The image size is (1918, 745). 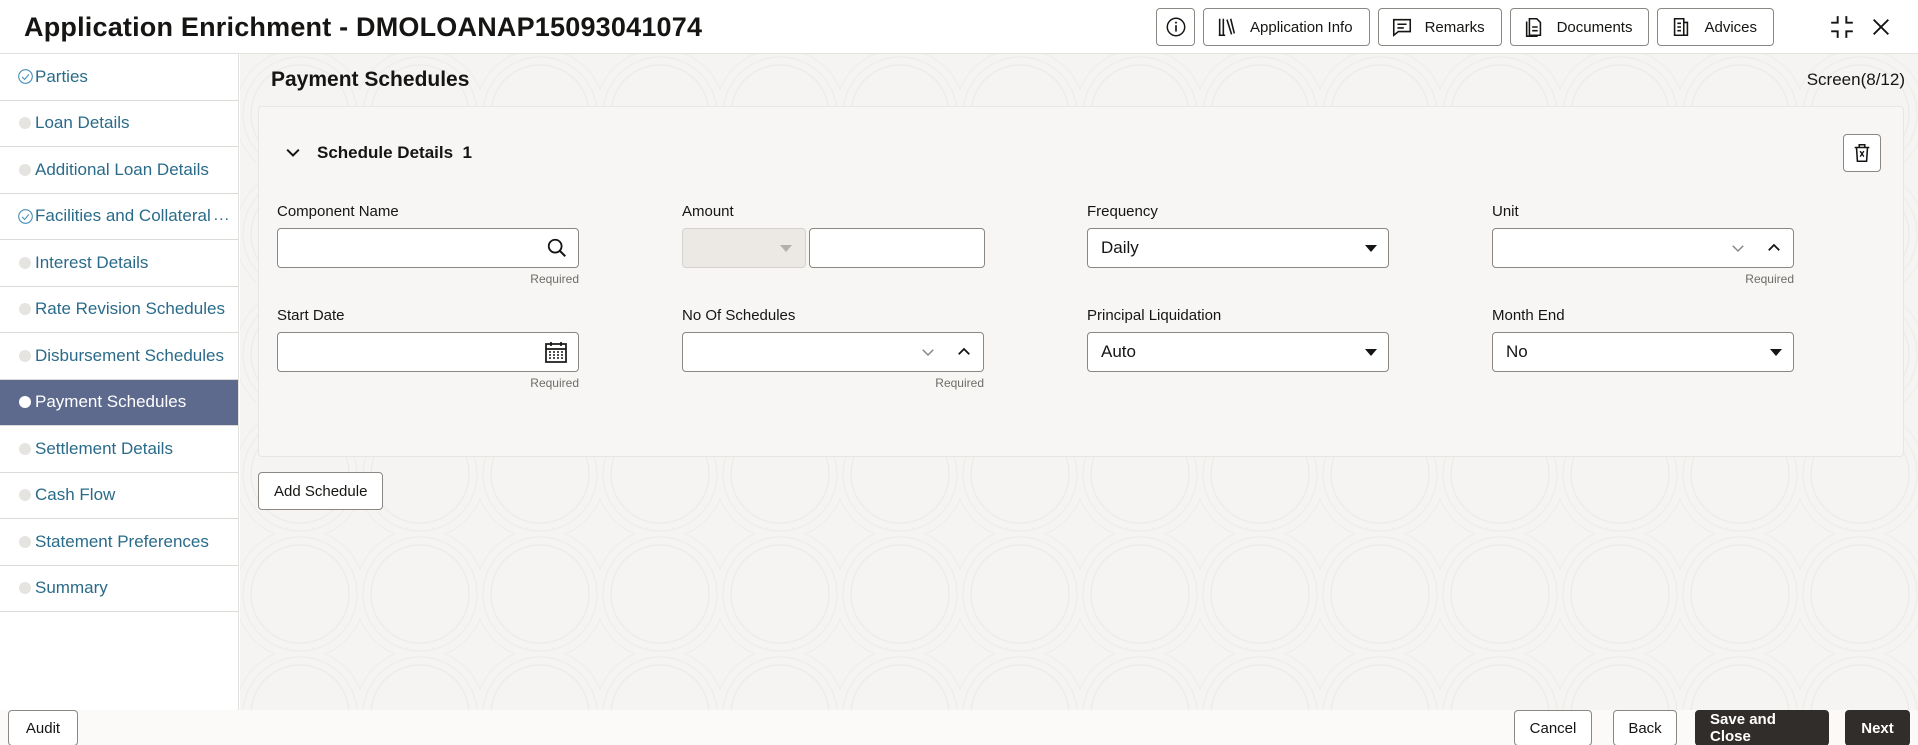 I want to click on frequency-field: Frequency Daily, so click(x=1238, y=235).